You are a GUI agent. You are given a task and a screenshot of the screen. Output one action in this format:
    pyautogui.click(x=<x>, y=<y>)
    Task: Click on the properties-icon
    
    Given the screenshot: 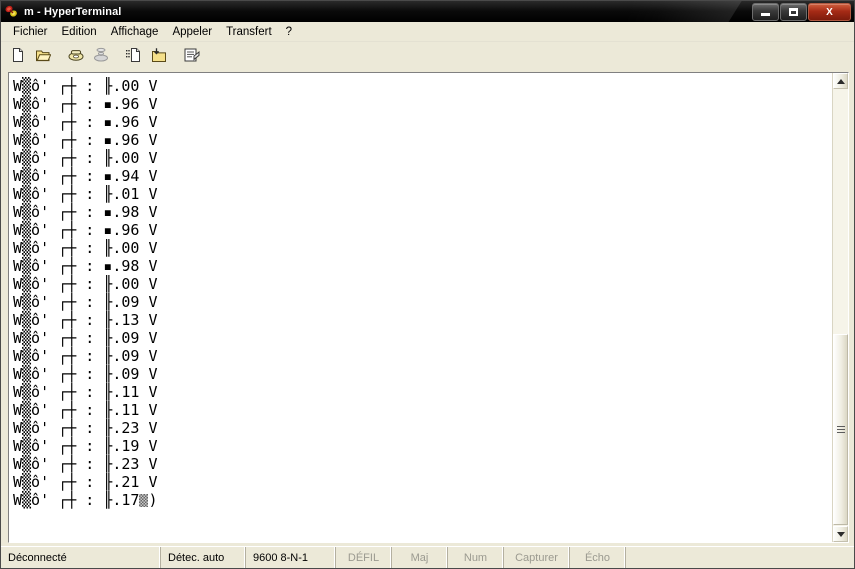 What is the action you would take?
    pyautogui.click(x=192, y=55)
    